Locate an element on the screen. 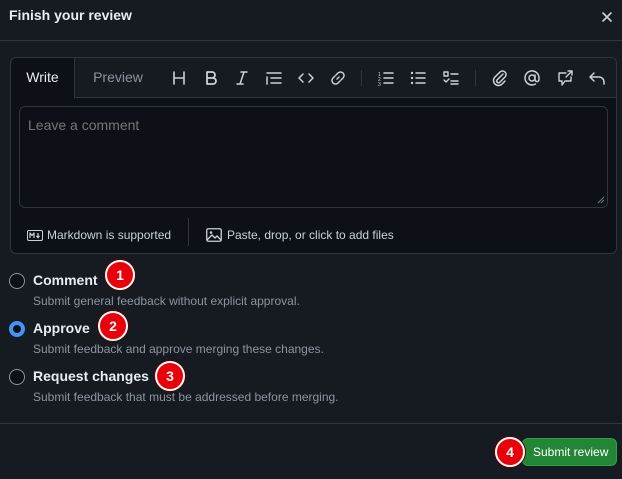  undo-icon is located at coordinates (597, 78).